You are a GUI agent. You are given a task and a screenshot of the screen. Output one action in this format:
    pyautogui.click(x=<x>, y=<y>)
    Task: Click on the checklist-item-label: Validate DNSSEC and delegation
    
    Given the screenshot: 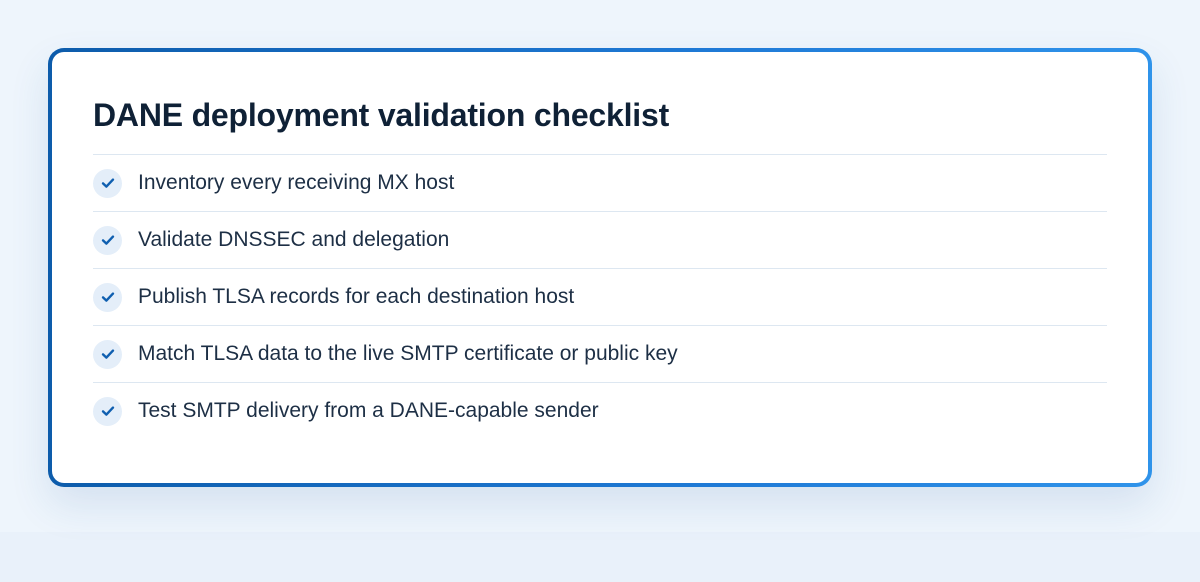 What is the action you would take?
    pyautogui.click(x=294, y=239)
    